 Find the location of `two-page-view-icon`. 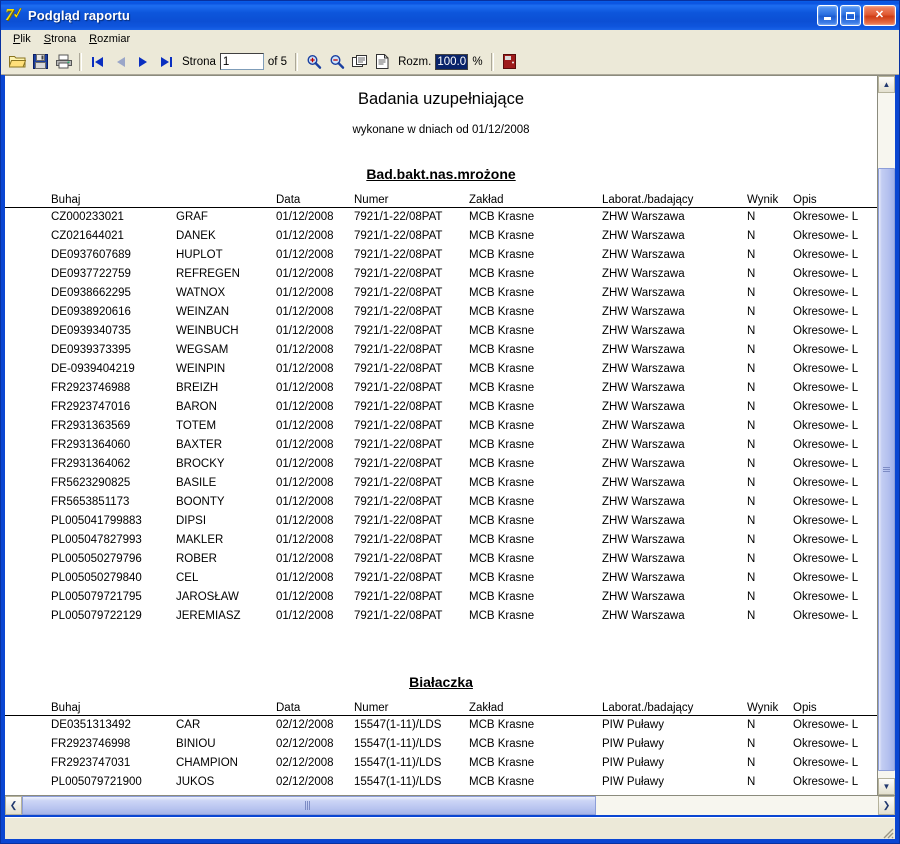

two-page-view-icon is located at coordinates (359, 61).